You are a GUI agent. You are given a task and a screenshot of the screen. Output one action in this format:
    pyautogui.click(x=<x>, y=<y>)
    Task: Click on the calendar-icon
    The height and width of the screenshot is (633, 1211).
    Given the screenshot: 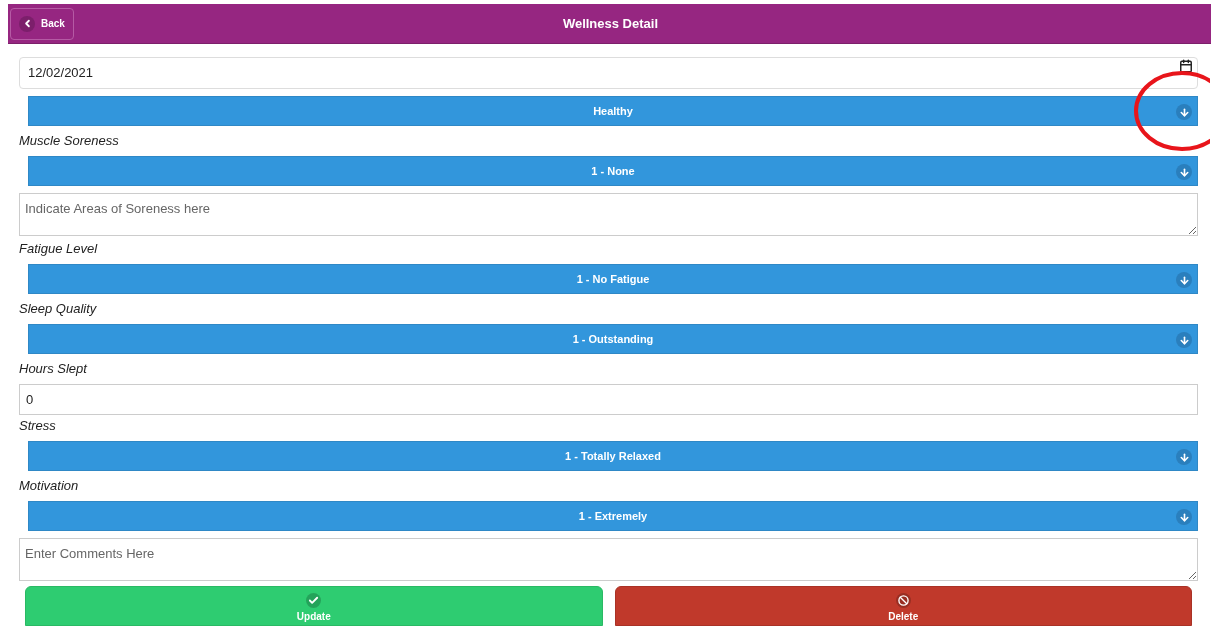 What is the action you would take?
    pyautogui.click(x=1186, y=66)
    